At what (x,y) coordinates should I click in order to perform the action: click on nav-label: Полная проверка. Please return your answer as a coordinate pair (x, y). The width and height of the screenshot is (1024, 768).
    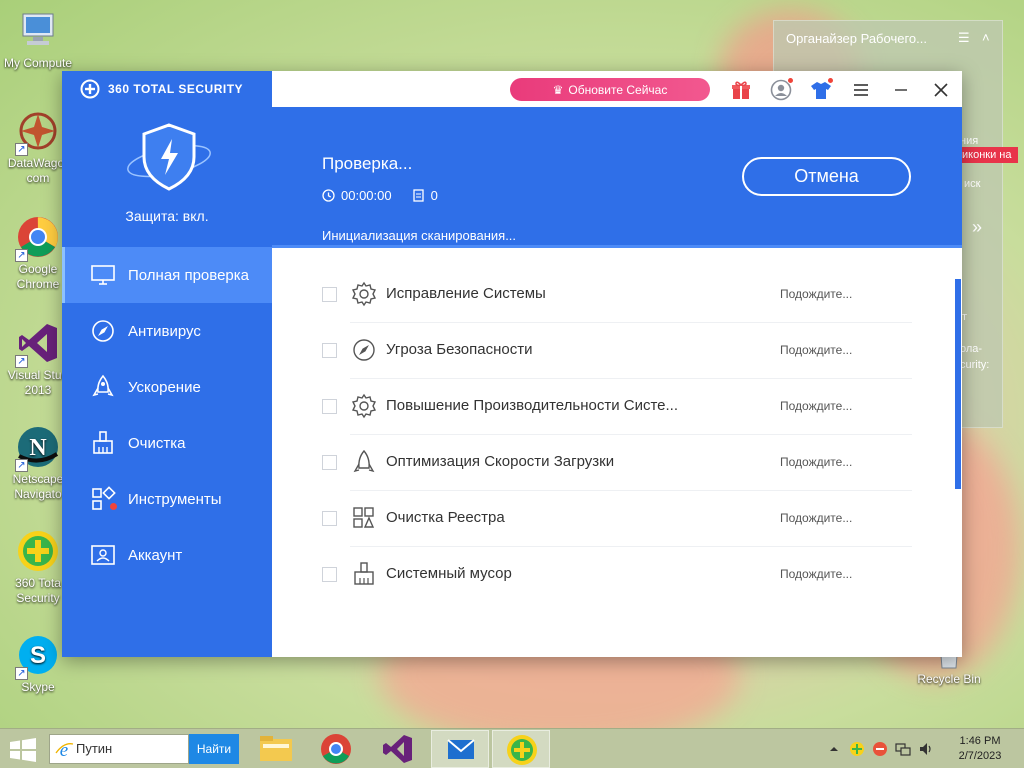
    Looking at the image, I should click on (188, 275).